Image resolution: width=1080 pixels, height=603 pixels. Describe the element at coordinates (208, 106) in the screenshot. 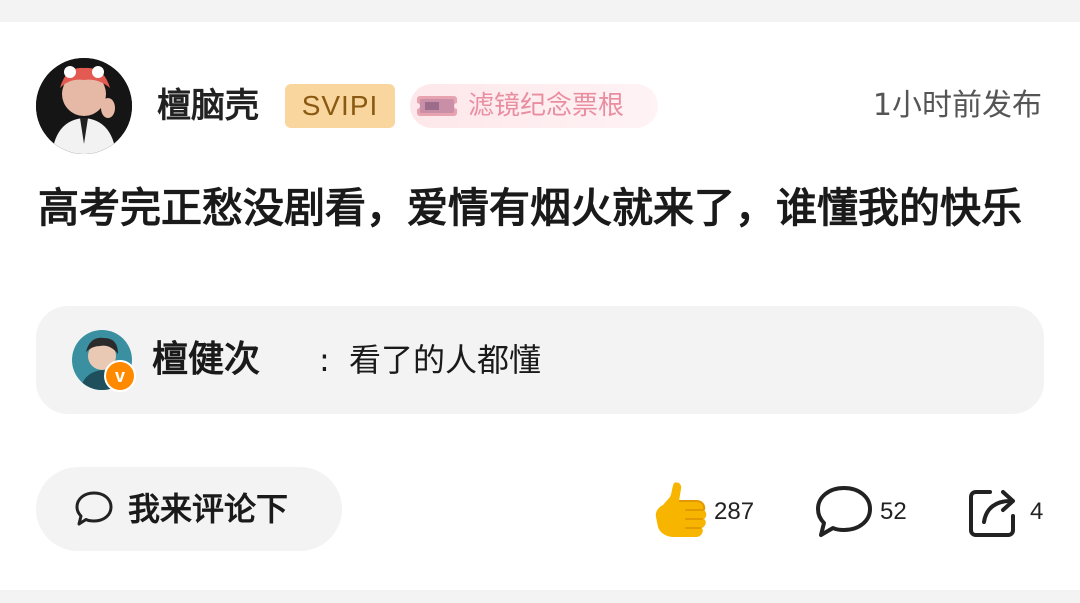

I see `author-name: 檀脑壳` at that location.